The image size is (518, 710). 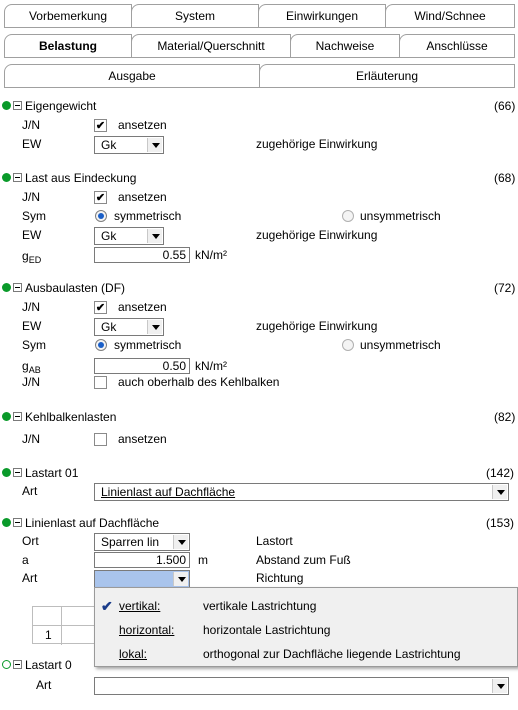 I want to click on tab-ausgabe: Ausgabe, so click(x=132, y=76).